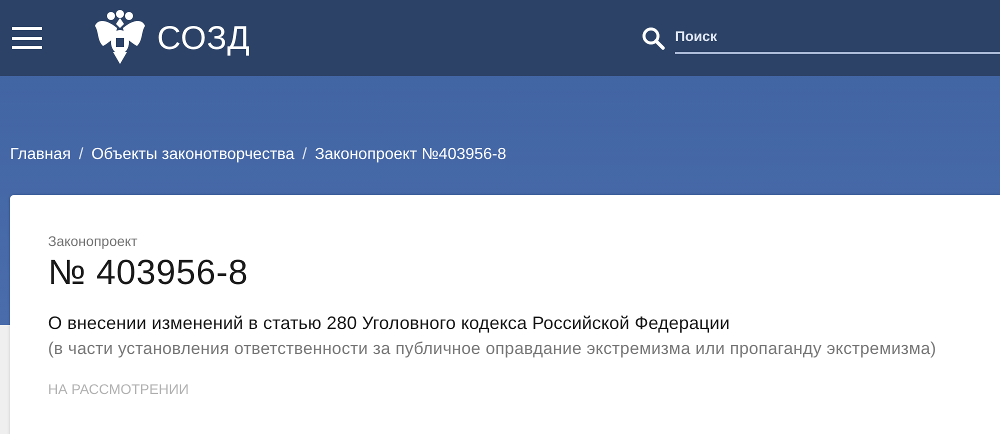  I want to click on breadcrumb-link: Законопроект №403956-8, so click(410, 155).